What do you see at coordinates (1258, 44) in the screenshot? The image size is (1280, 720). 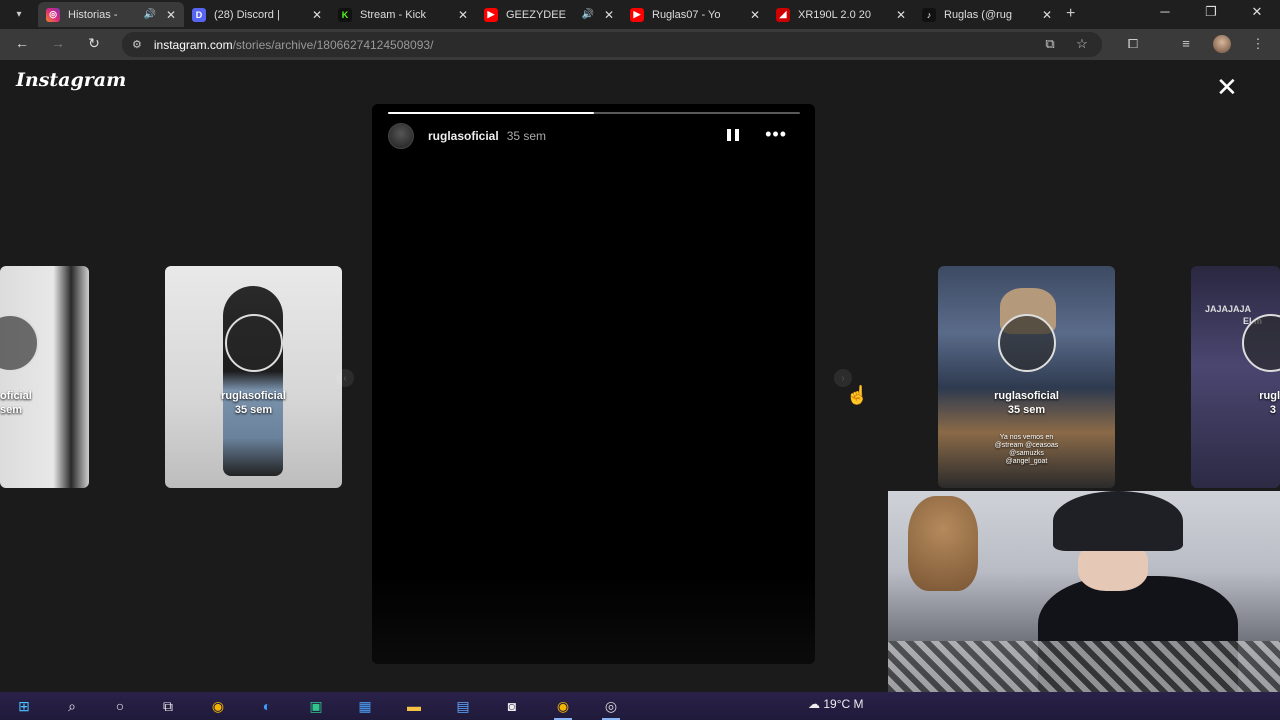 I see `browser-menu-icon: ⋮` at bounding box center [1258, 44].